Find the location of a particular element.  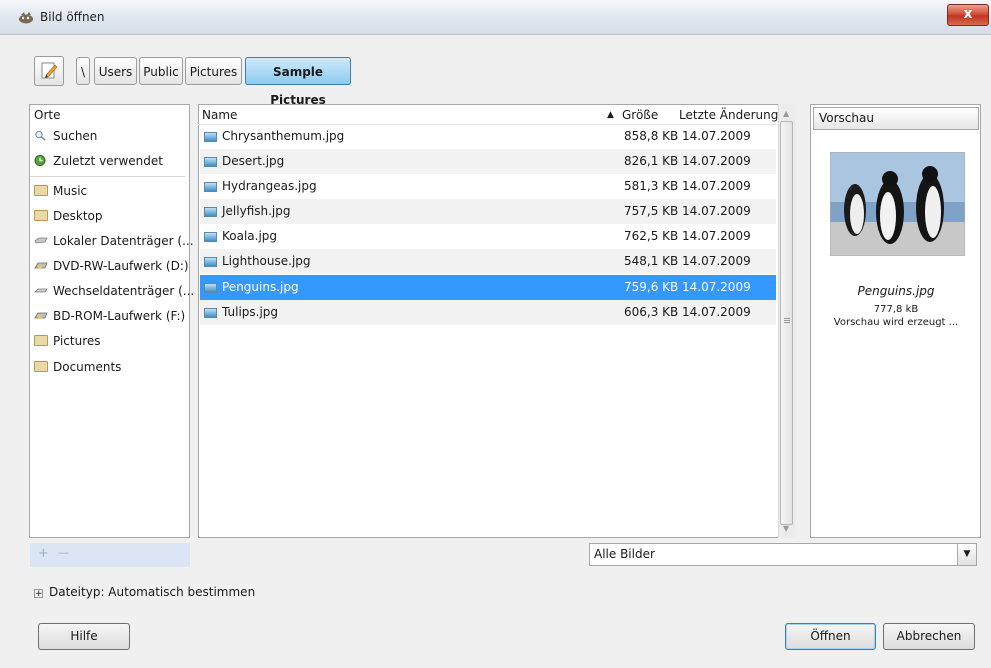

file-size: 858,8 KB is located at coordinates (651, 136).